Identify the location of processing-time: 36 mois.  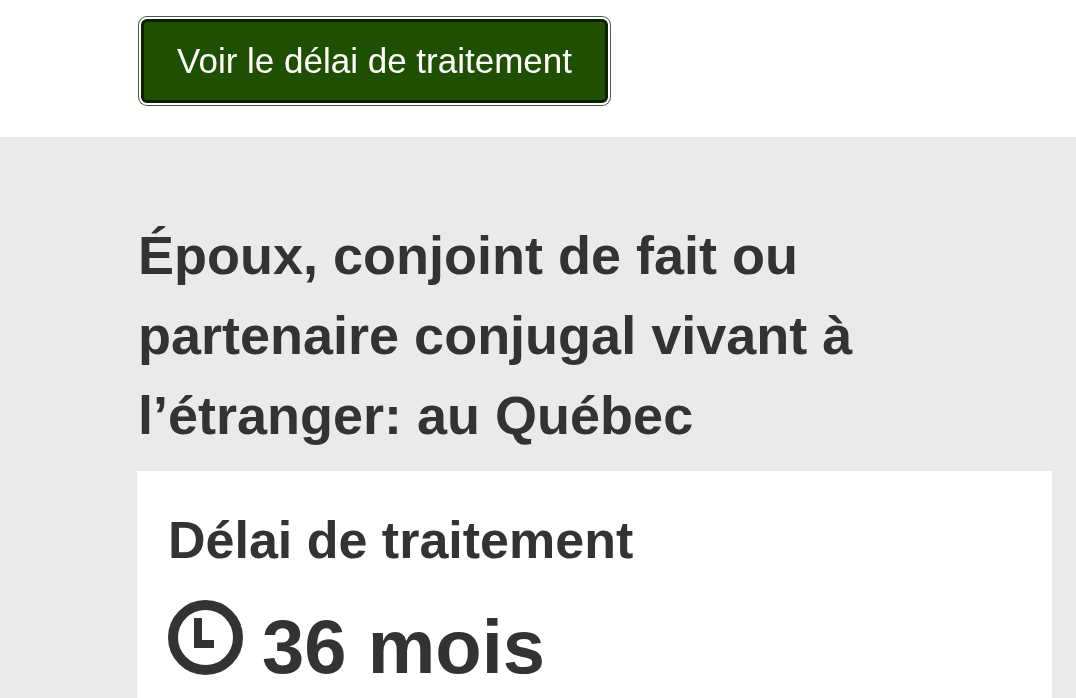
(404, 647).